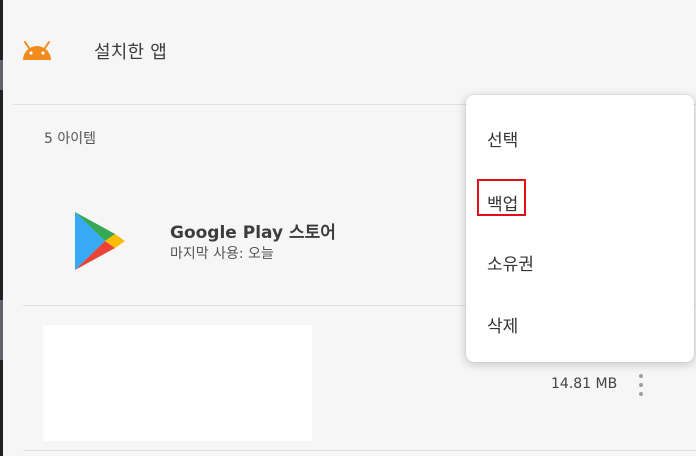 The width and height of the screenshot is (696, 456). I want to click on menu-item-label: 소유권, so click(510, 265).